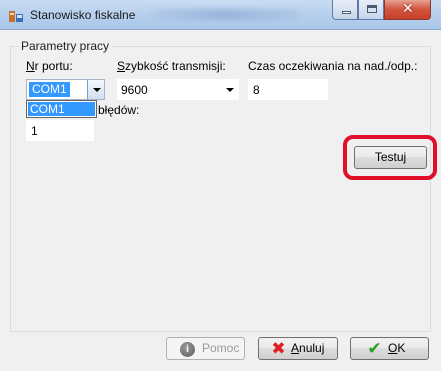 The image size is (441, 371). What do you see at coordinates (288, 89) in the screenshot?
I see `timeout-input: 8` at bounding box center [288, 89].